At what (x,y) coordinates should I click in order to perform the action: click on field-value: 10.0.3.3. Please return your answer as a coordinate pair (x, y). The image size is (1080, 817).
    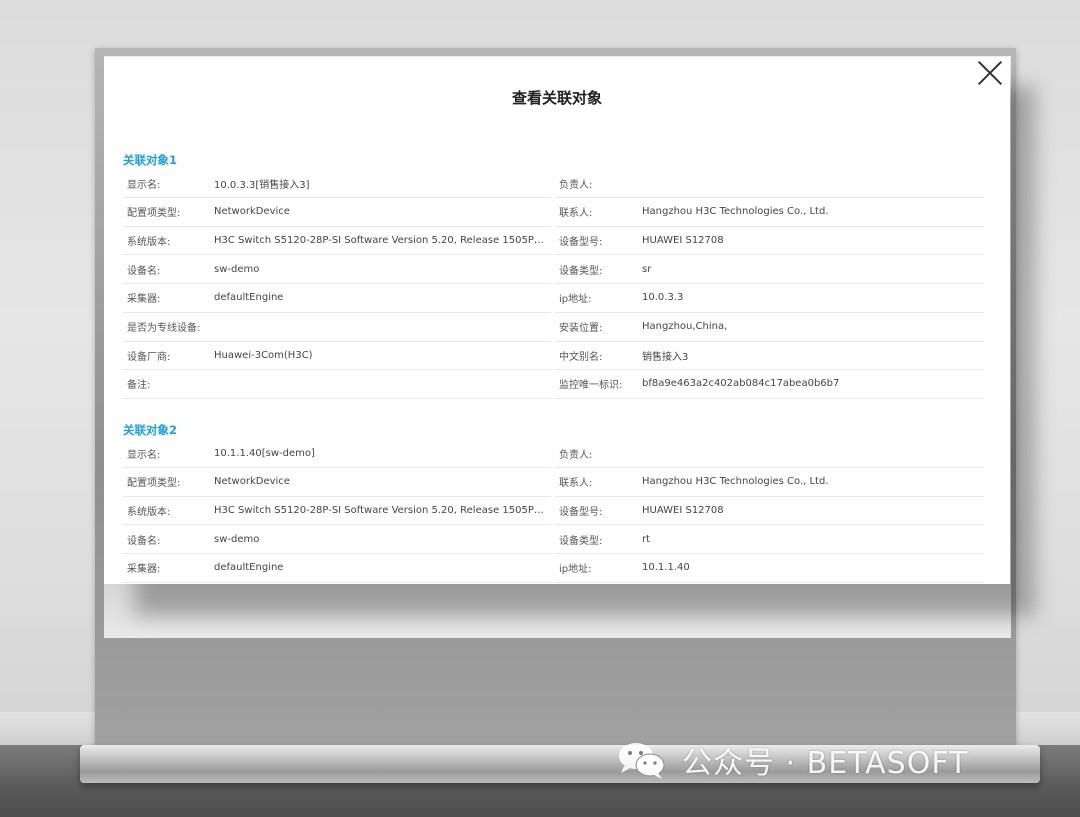
    Looking at the image, I should click on (663, 298).